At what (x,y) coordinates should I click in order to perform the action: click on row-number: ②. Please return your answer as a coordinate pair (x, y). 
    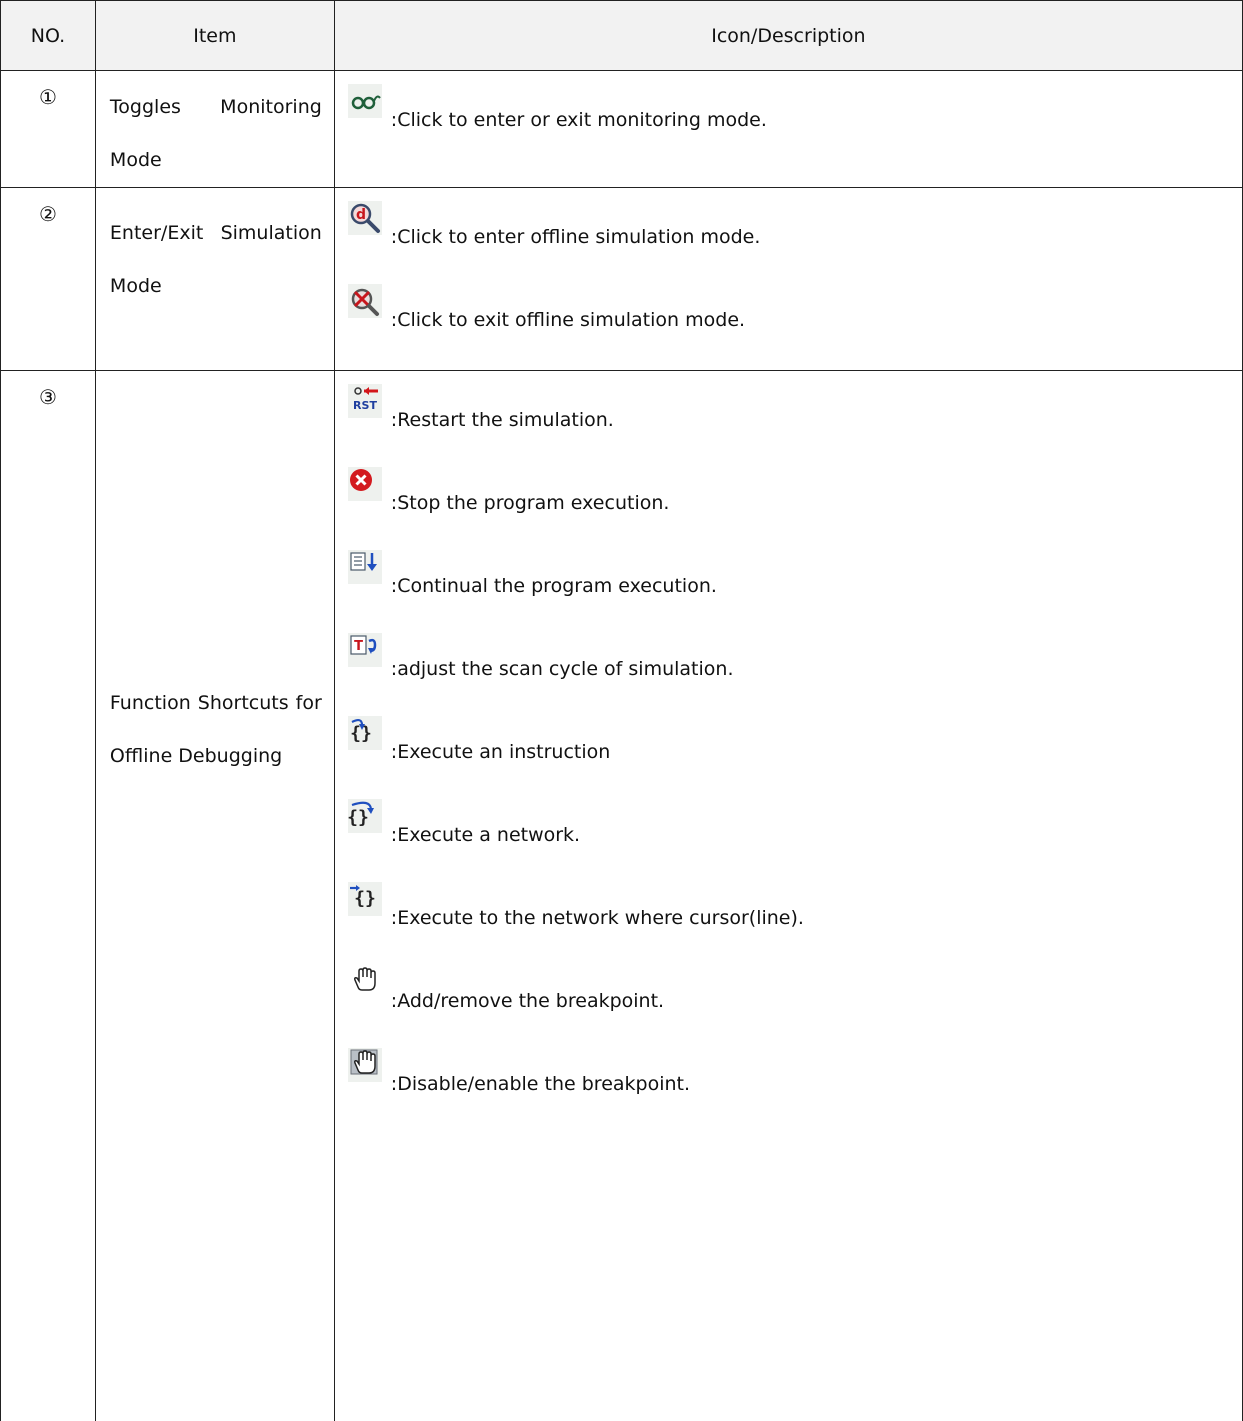
    Looking at the image, I should click on (48, 279).